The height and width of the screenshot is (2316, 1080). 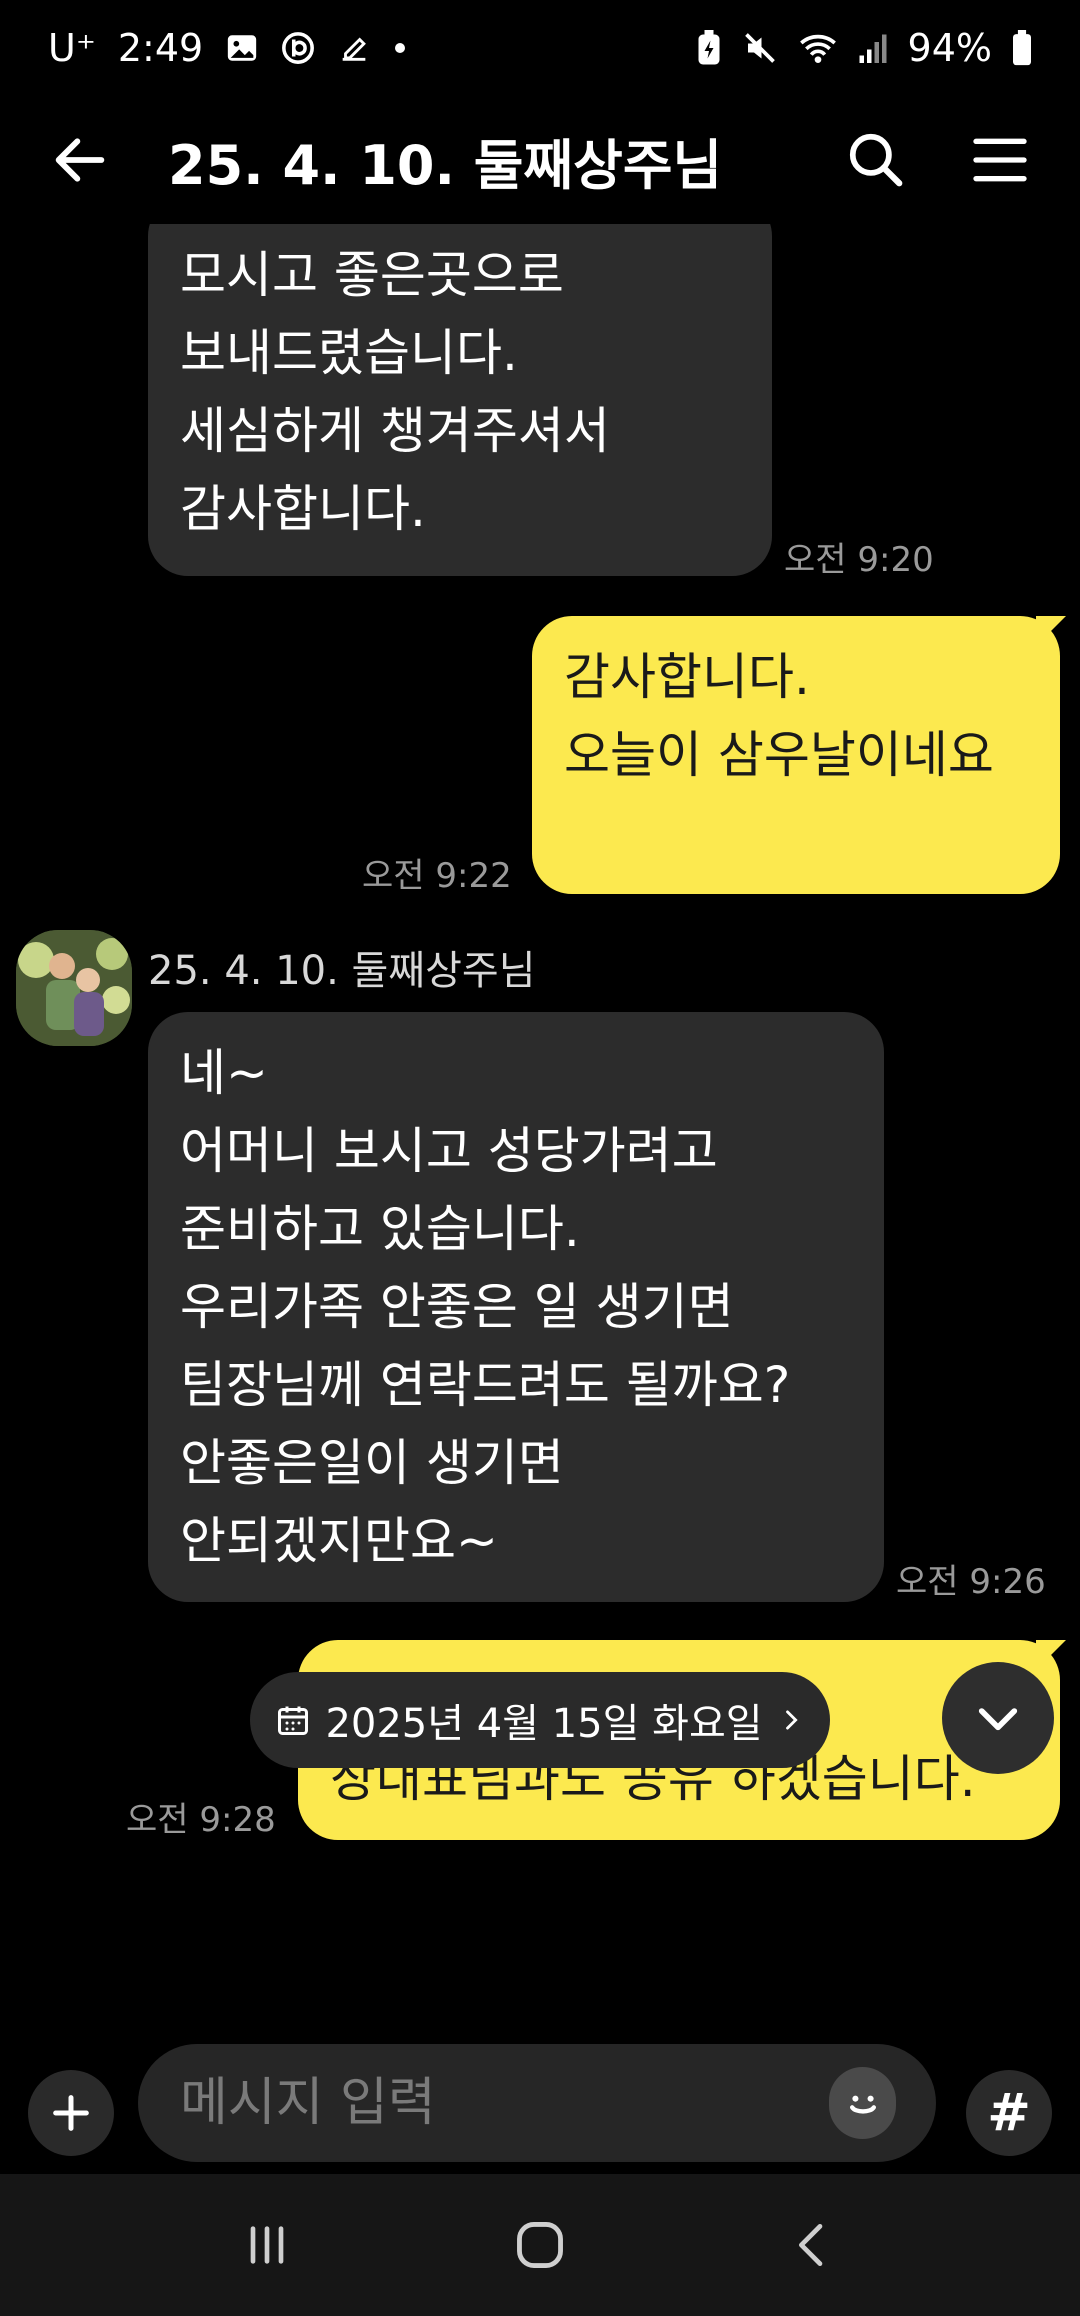 I want to click on date-jump-chip: 2025년 4월 15일 화요일, so click(x=540, y=1720).